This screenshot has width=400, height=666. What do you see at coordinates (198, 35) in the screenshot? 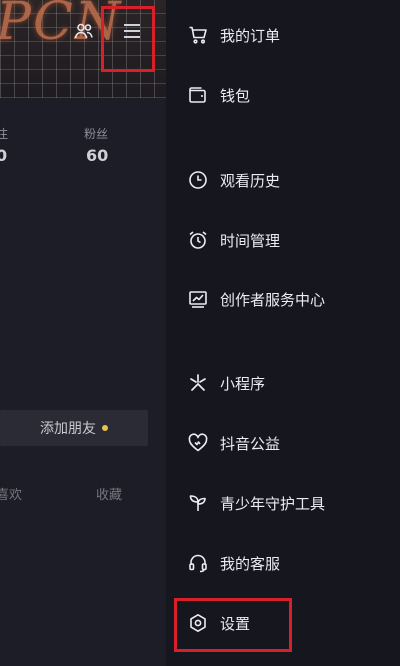
I see `cart-icon` at bounding box center [198, 35].